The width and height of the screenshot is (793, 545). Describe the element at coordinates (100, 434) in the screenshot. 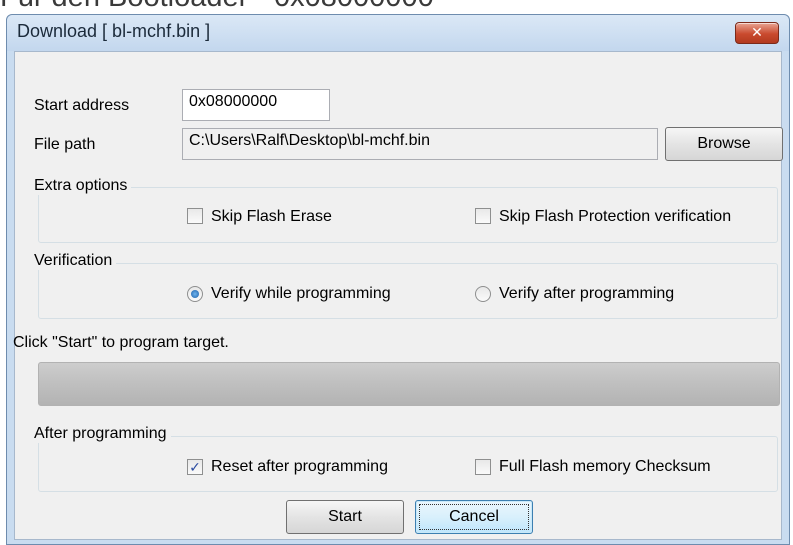

I see `after-programming-title: After programming` at that location.